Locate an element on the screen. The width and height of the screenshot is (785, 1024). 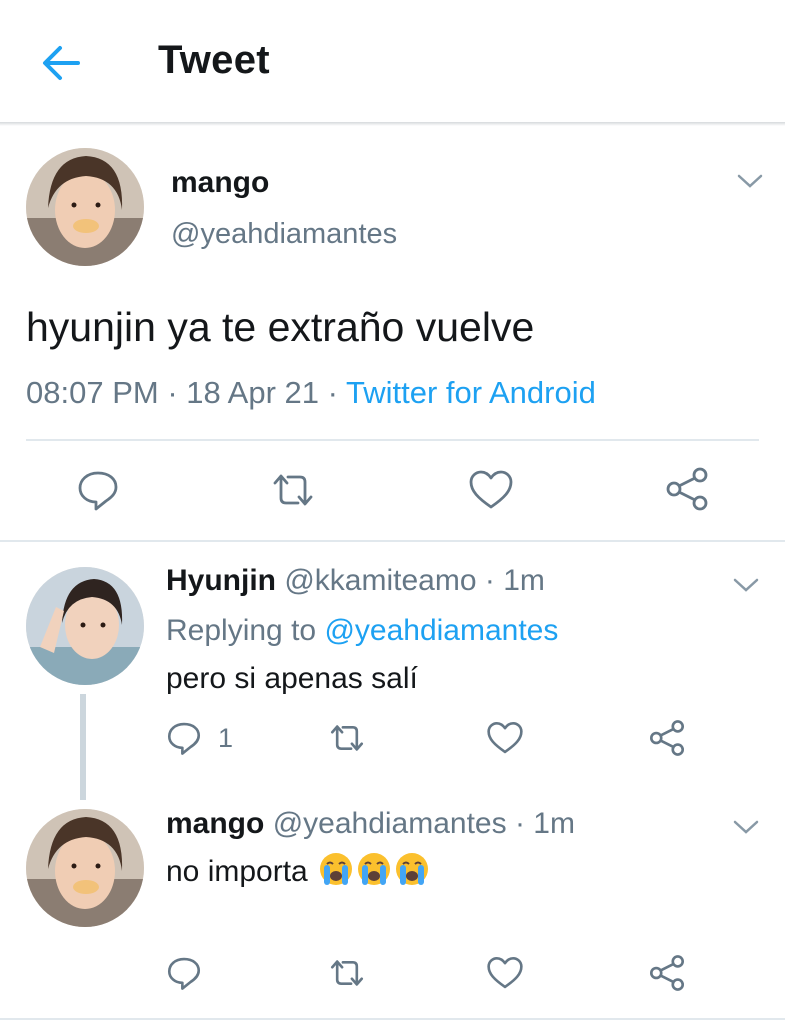
tweet-date: 18 Apr 21 is located at coordinates (252, 392).